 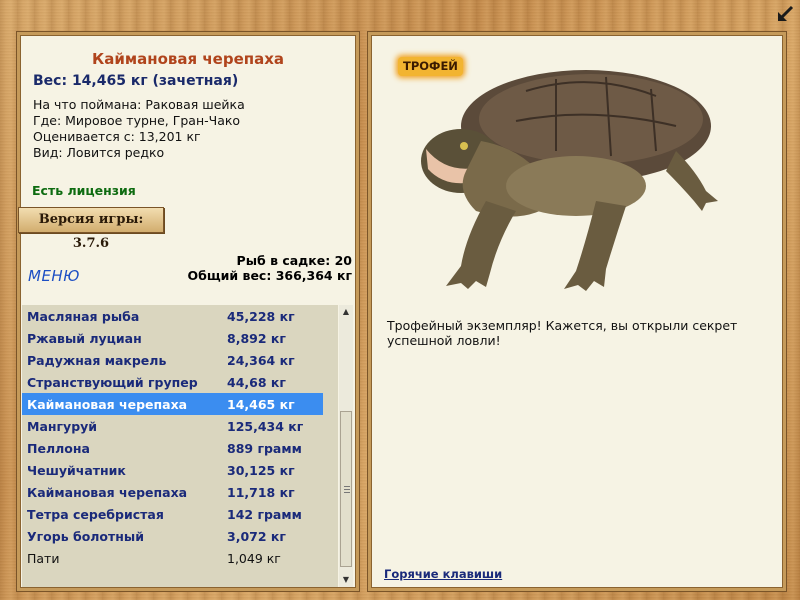 I want to click on license-status: Есть лицензия, so click(x=84, y=190).